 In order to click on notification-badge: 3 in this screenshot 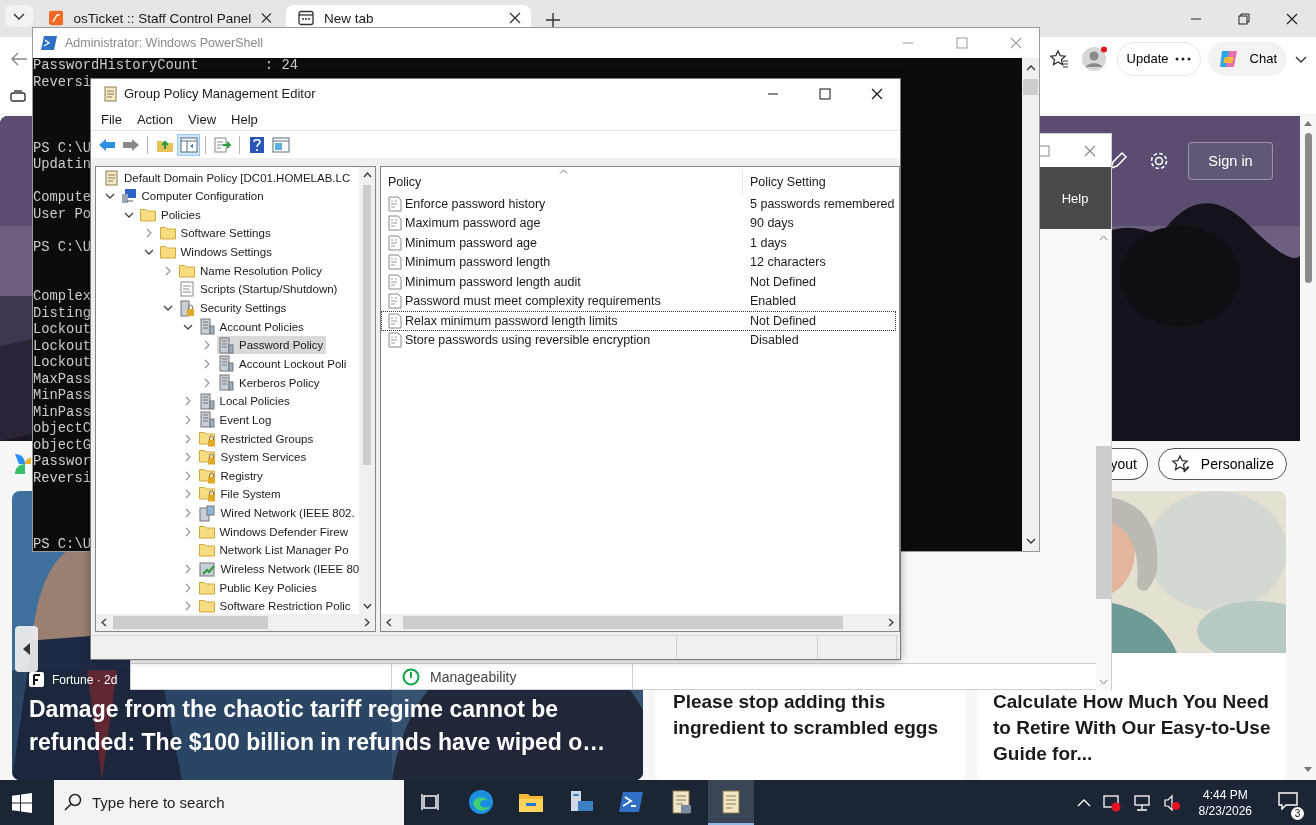, I will do `click(1297, 813)`.